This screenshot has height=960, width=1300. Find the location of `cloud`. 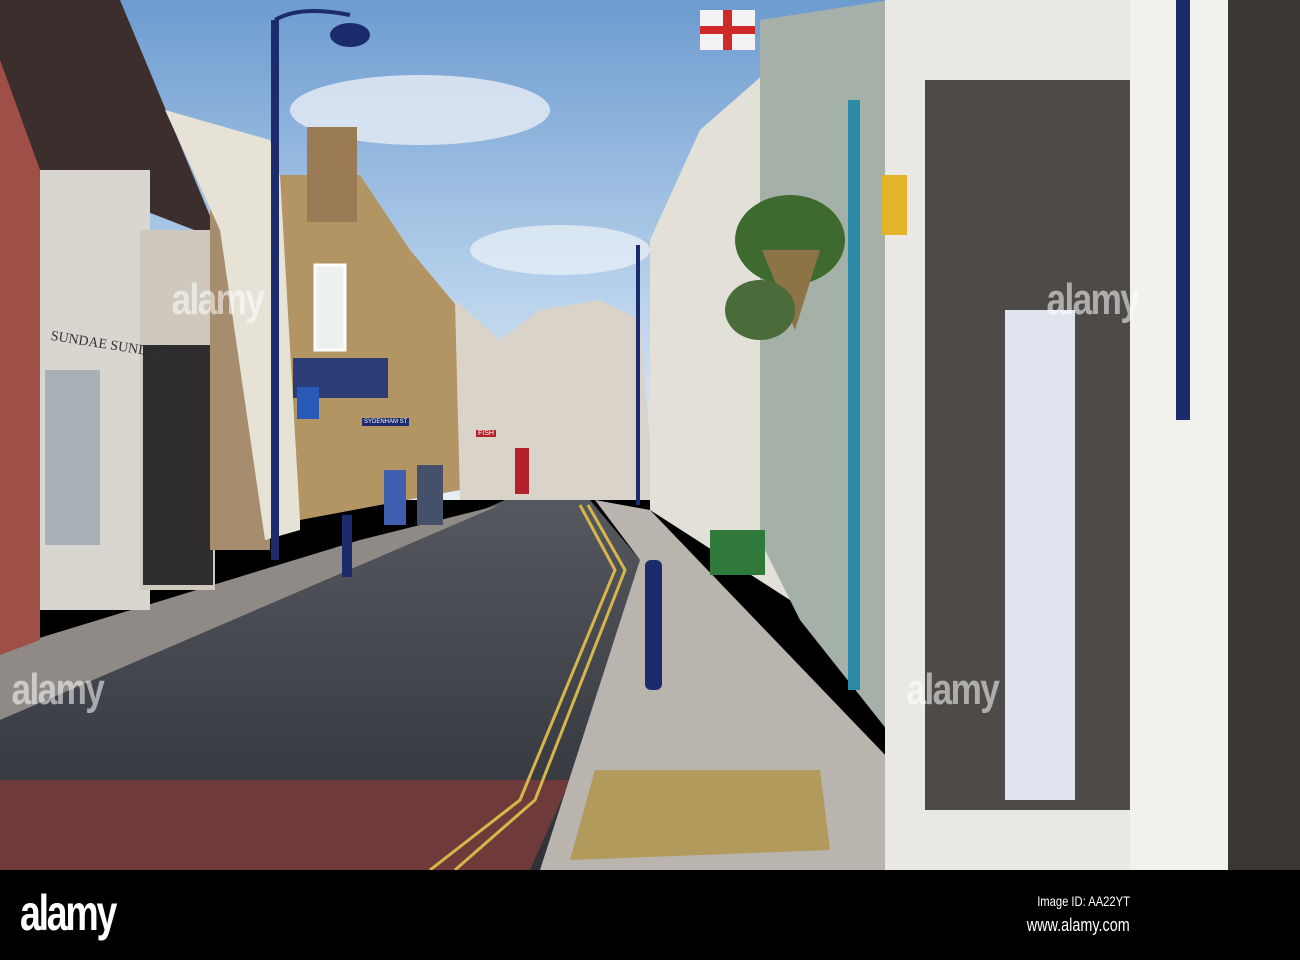

cloud is located at coordinates (560, 250).